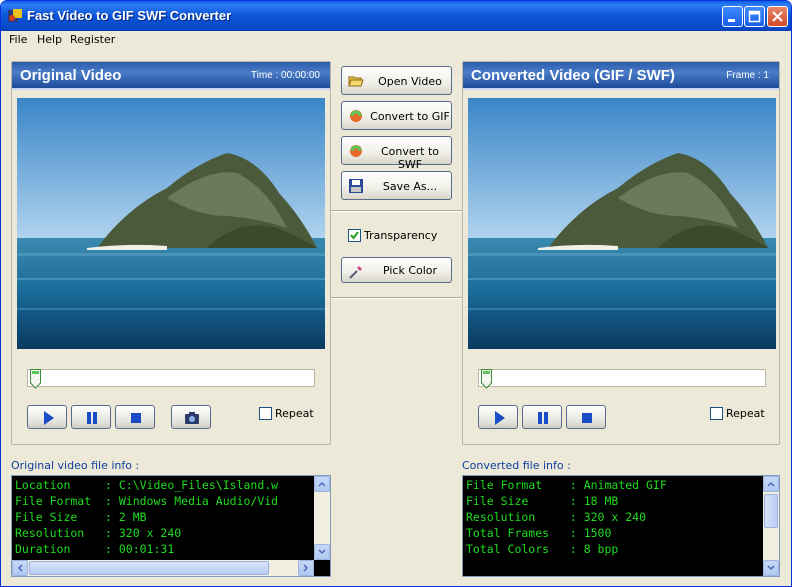  Describe the element at coordinates (542, 501) in the screenshot. I see `info-row: File Size : 18 MB` at that location.